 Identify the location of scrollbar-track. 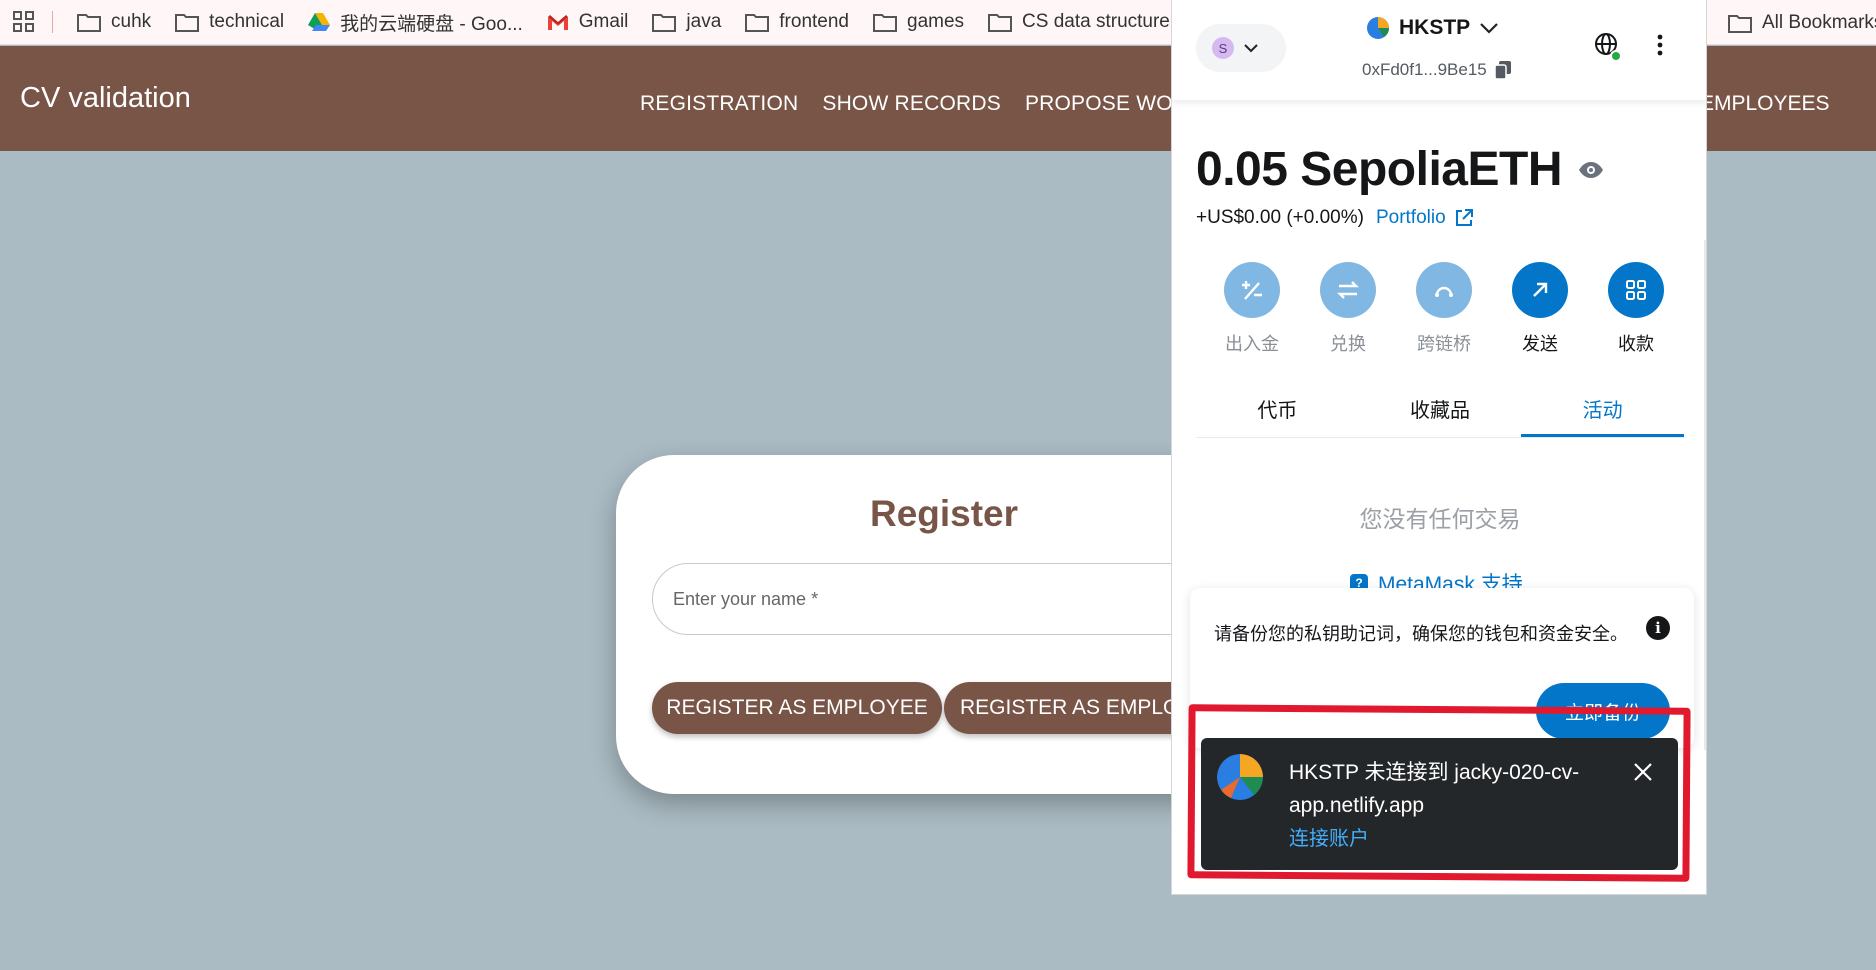
(1705, 495).